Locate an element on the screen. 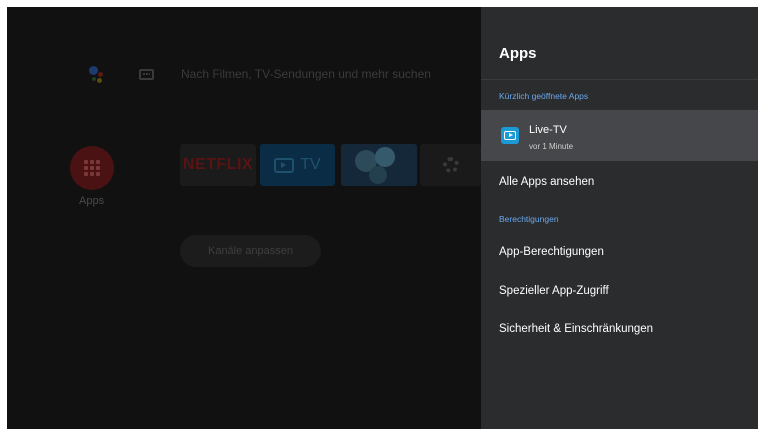 Image resolution: width=758 pixels, height=429 pixels. recent-app-live-tv: Live-TV vor 1 Minute is located at coordinates (619, 135).